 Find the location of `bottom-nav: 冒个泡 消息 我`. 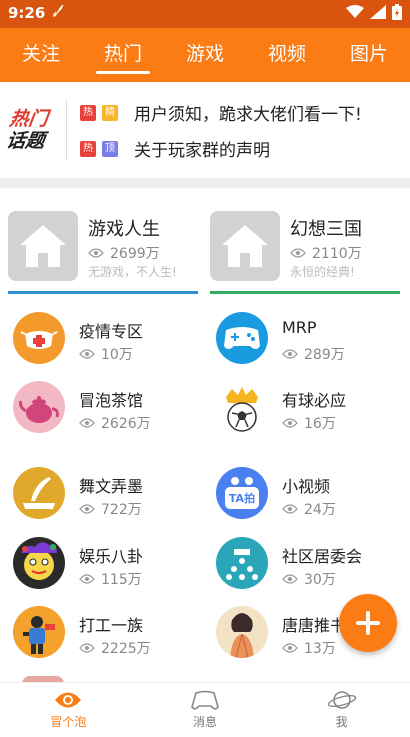

bottom-nav: 冒个泡 消息 我 is located at coordinates (205, 709).